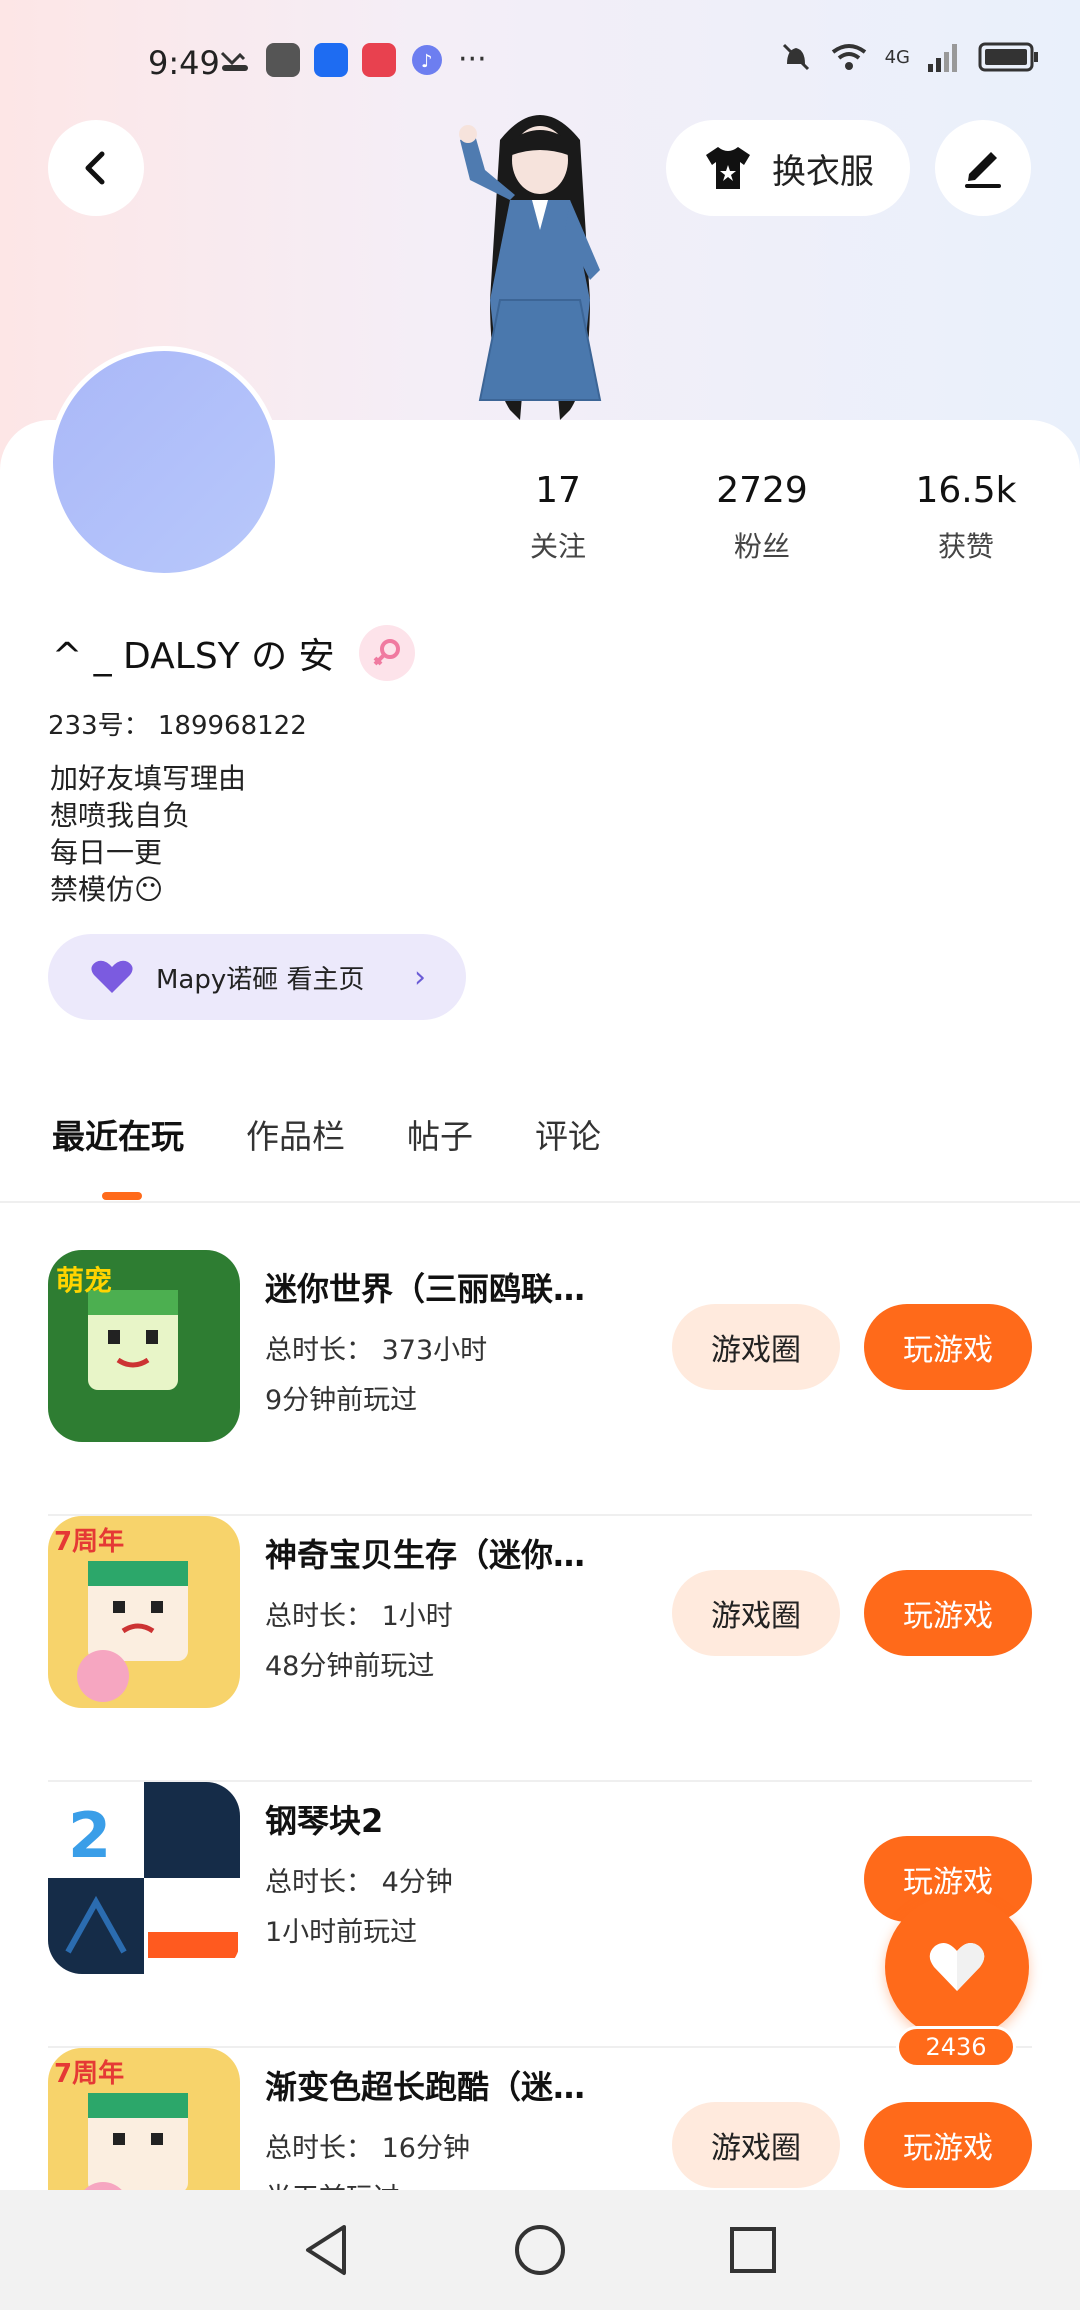 The image size is (1080, 2310). I want to click on huawei-app-icon, so click(283, 59).